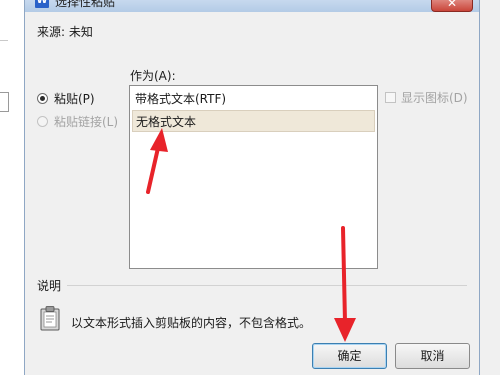  I want to click on source-label: 来源: 未知, so click(65, 32).